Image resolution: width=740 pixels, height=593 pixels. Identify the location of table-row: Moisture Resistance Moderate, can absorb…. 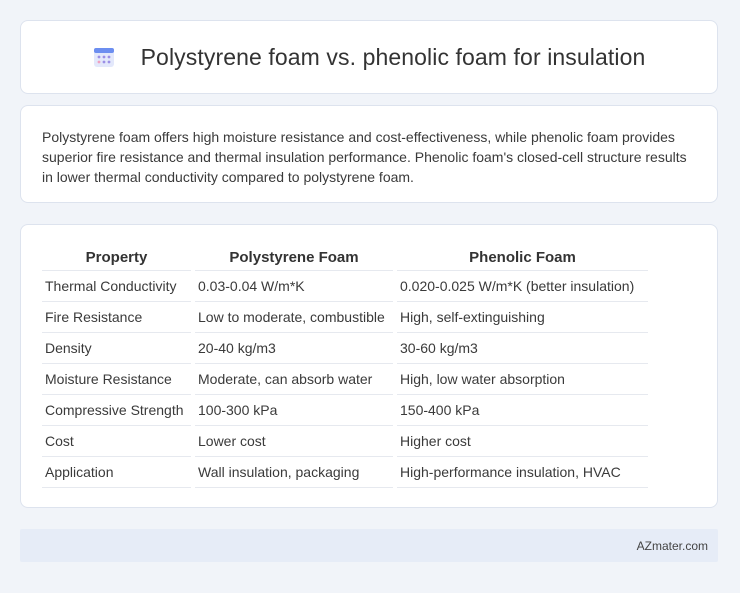
(345, 379).